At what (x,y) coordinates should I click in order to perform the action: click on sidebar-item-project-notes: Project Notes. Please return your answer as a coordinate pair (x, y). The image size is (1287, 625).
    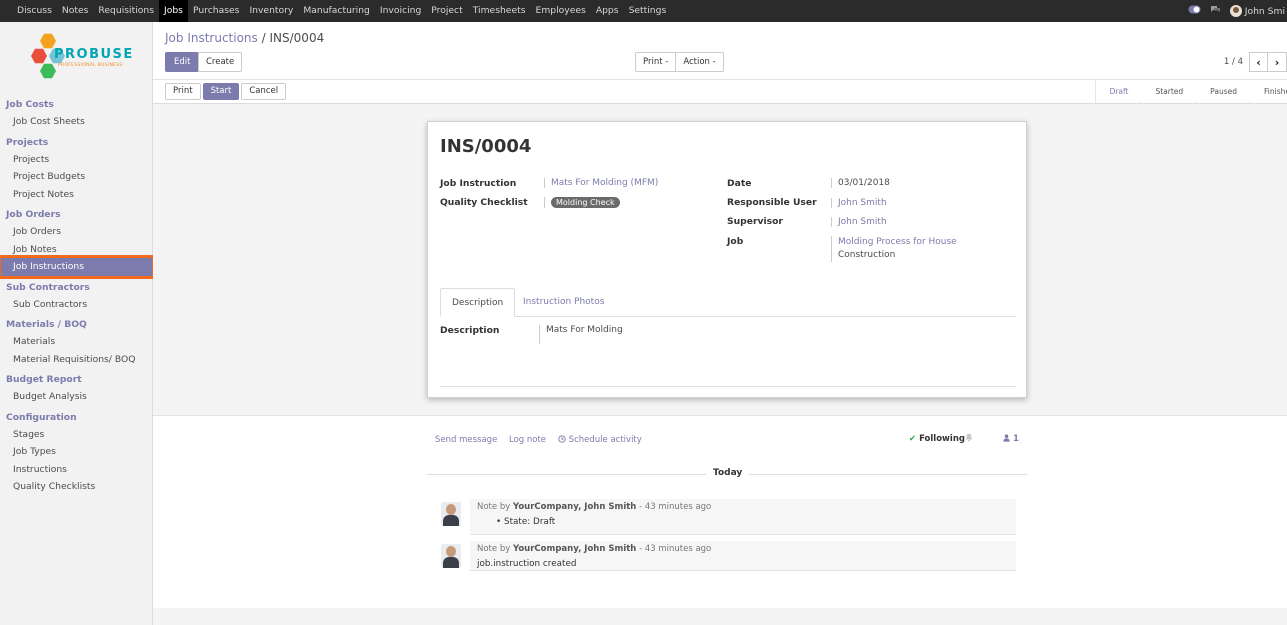
    Looking at the image, I should click on (76, 195).